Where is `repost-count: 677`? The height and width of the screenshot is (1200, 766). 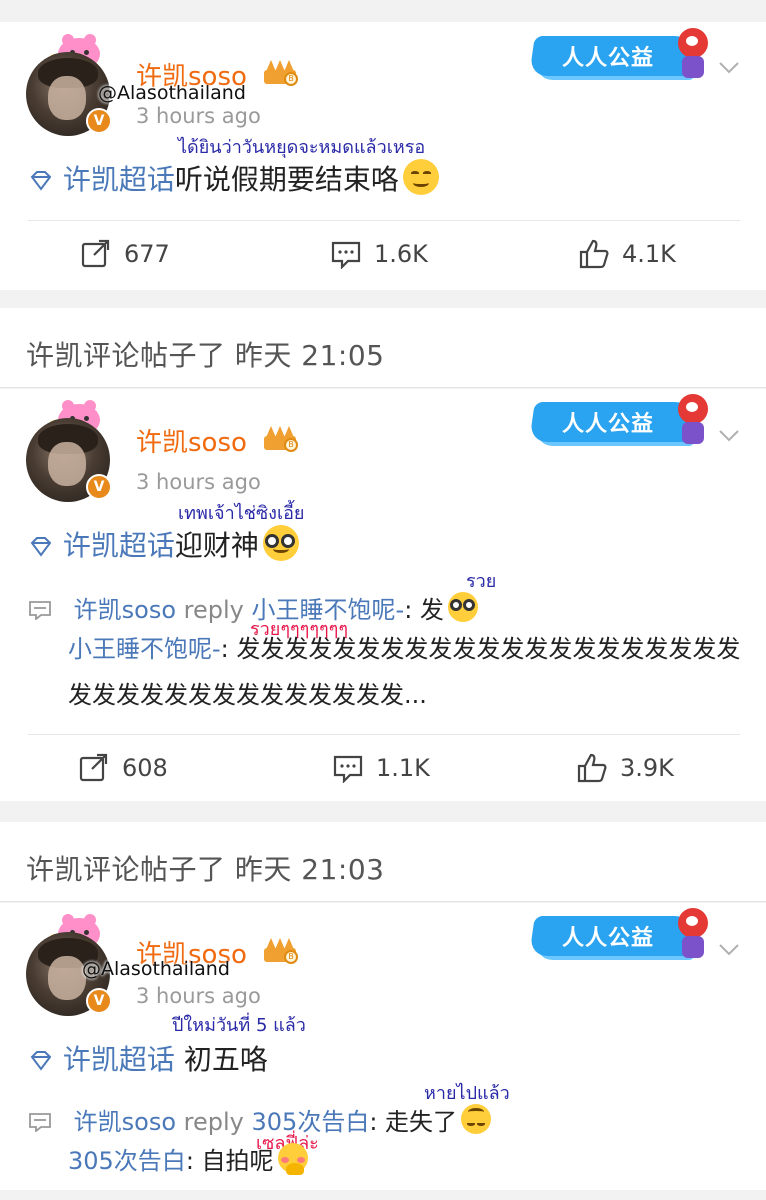 repost-count: 677 is located at coordinates (147, 254).